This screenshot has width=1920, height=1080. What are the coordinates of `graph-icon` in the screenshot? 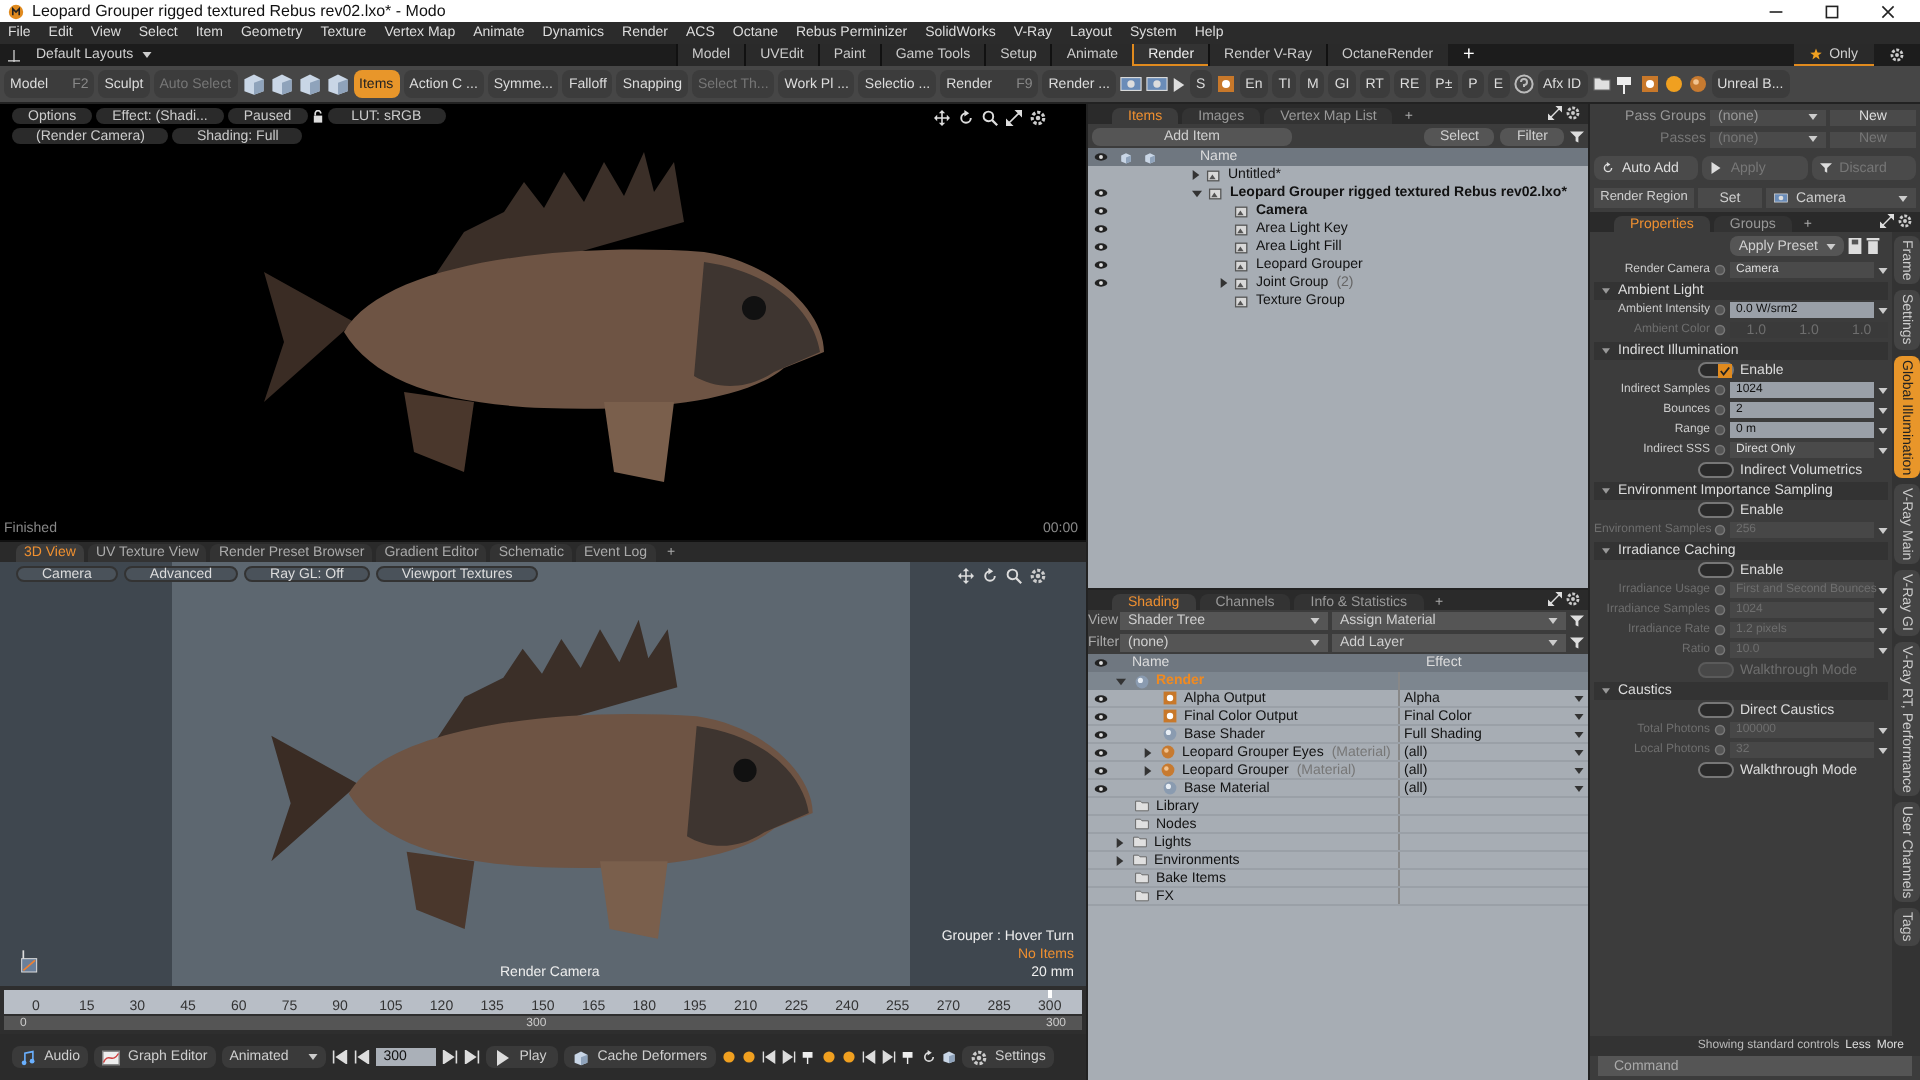 It's located at (111, 1057).